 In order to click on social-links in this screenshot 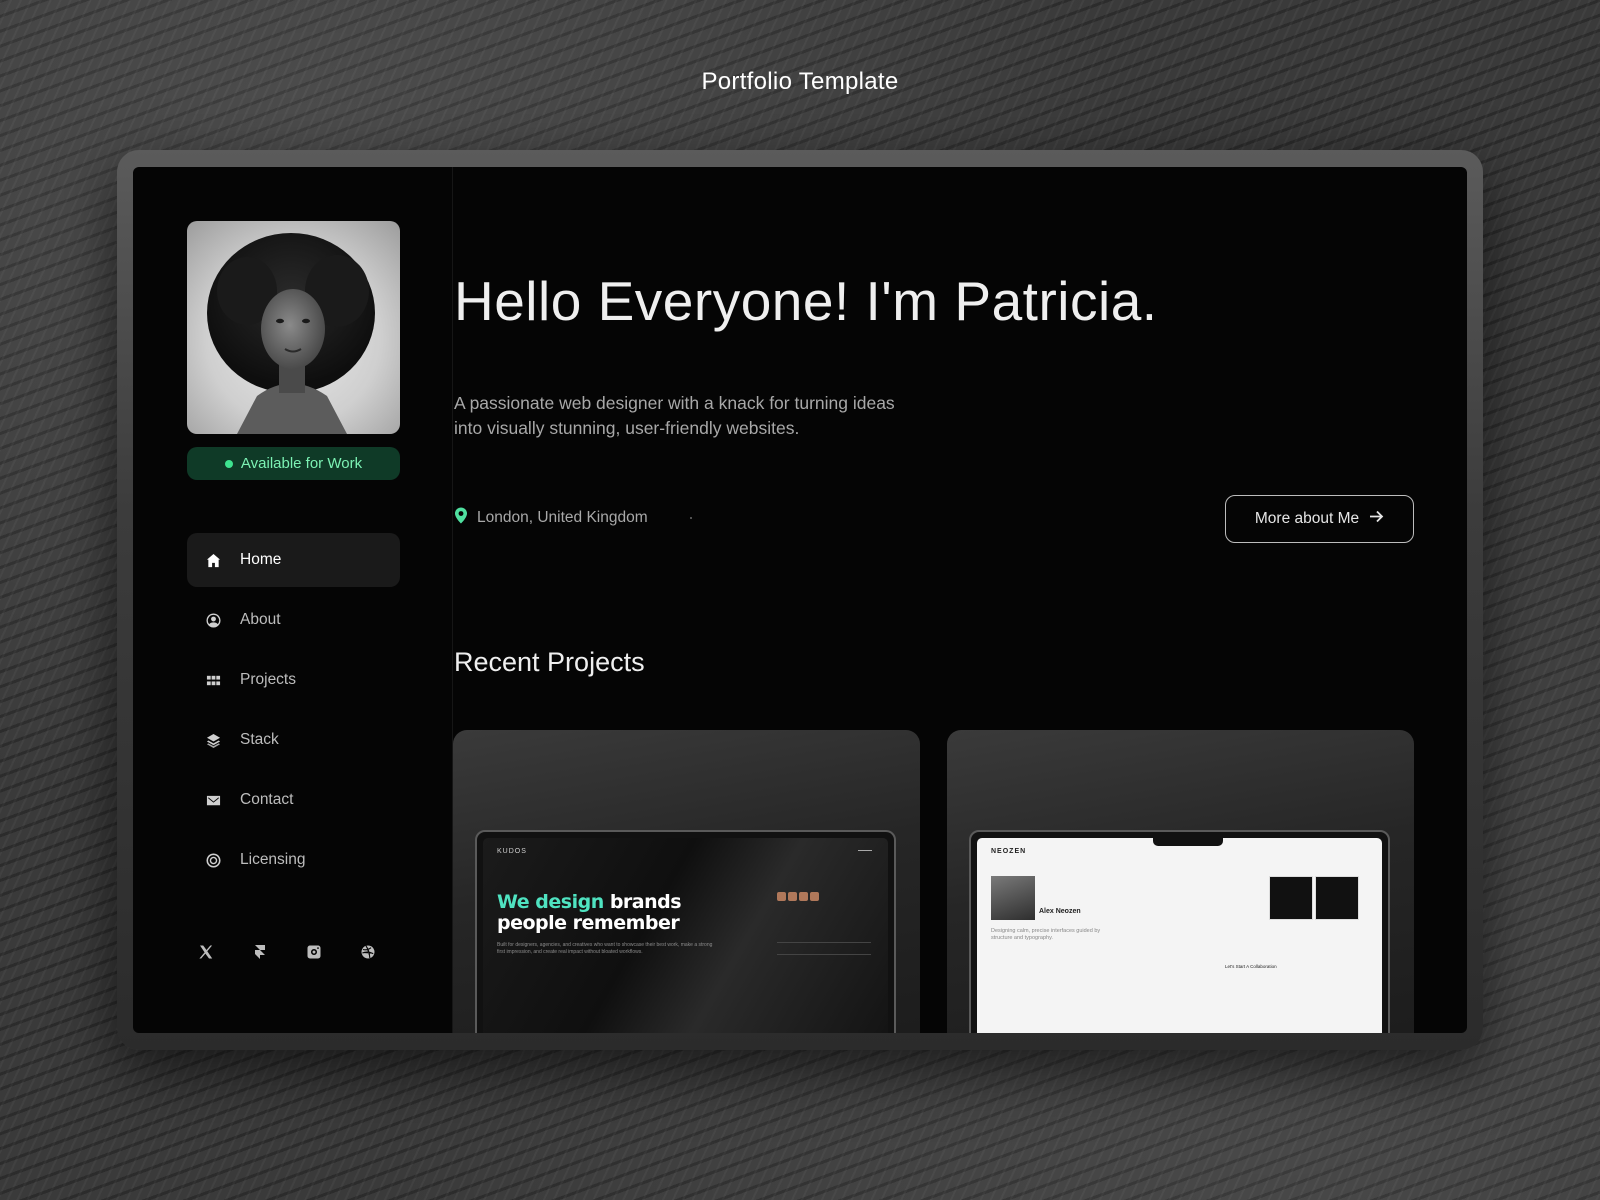, I will do `click(287, 952)`.